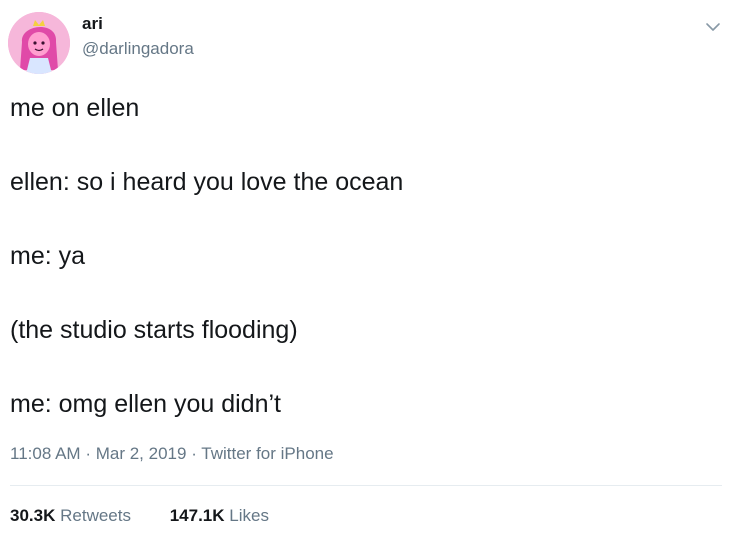  Describe the element at coordinates (366, 485) in the screenshot. I see `divider` at that location.